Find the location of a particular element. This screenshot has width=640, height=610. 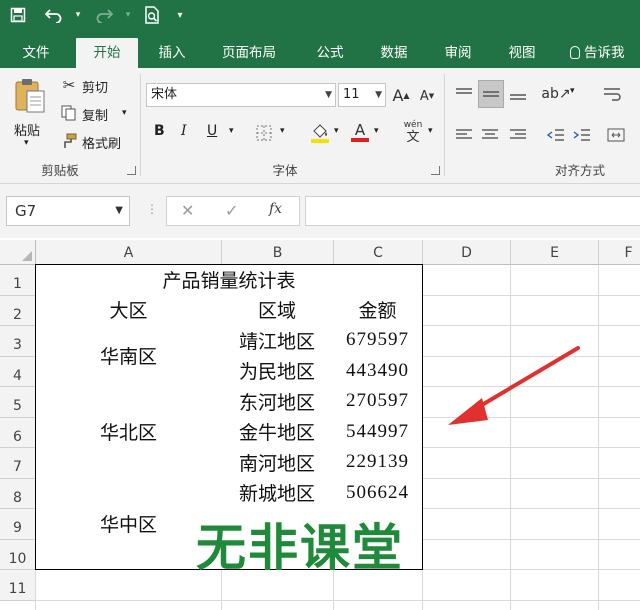

paste-icon is located at coordinates (30, 96).